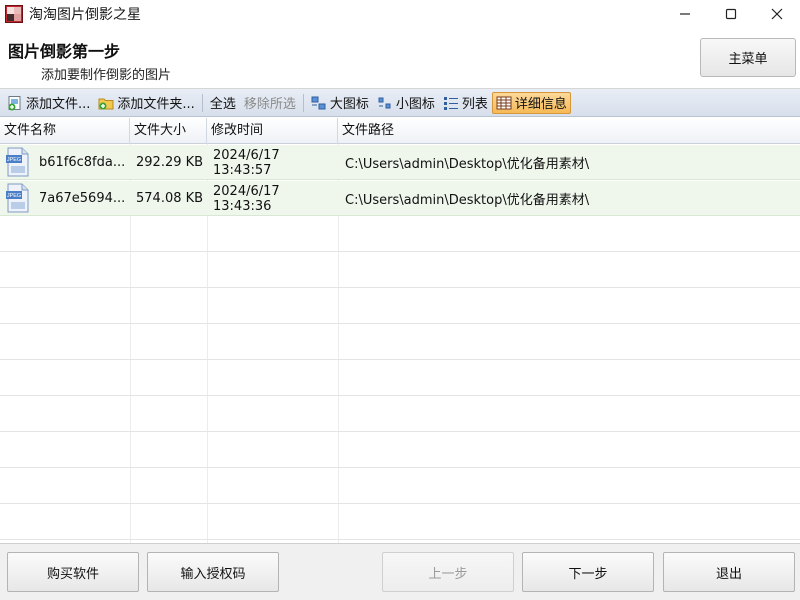 The height and width of the screenshot is (600, 800). What do you see at coordinates (400, 14) in the screenshot?
I see `title-bar: 淘淘图片倒影之星` at bounding box center [400, 14].